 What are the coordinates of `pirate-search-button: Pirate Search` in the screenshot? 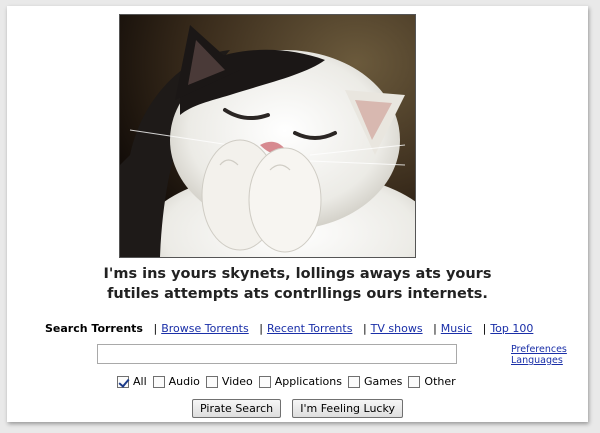 It's located at (237, 408).